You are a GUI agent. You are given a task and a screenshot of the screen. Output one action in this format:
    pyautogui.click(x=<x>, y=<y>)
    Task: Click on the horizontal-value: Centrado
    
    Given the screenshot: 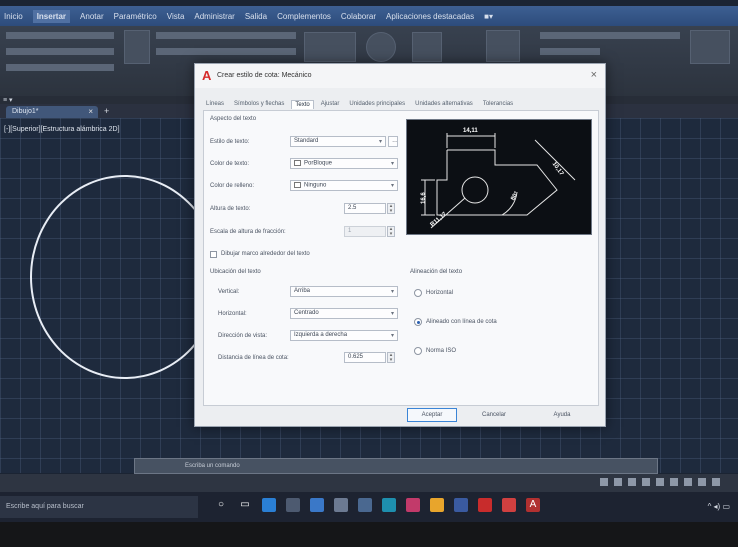 What is the action you would take?
    pyautogui.click(x=306, y=313)
    